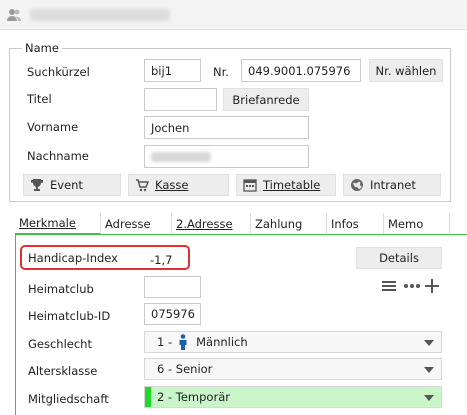  What do you see at coordinates (432, 286) in the screenshot?
I see `plus-icon` at bounding box center [432, 286].